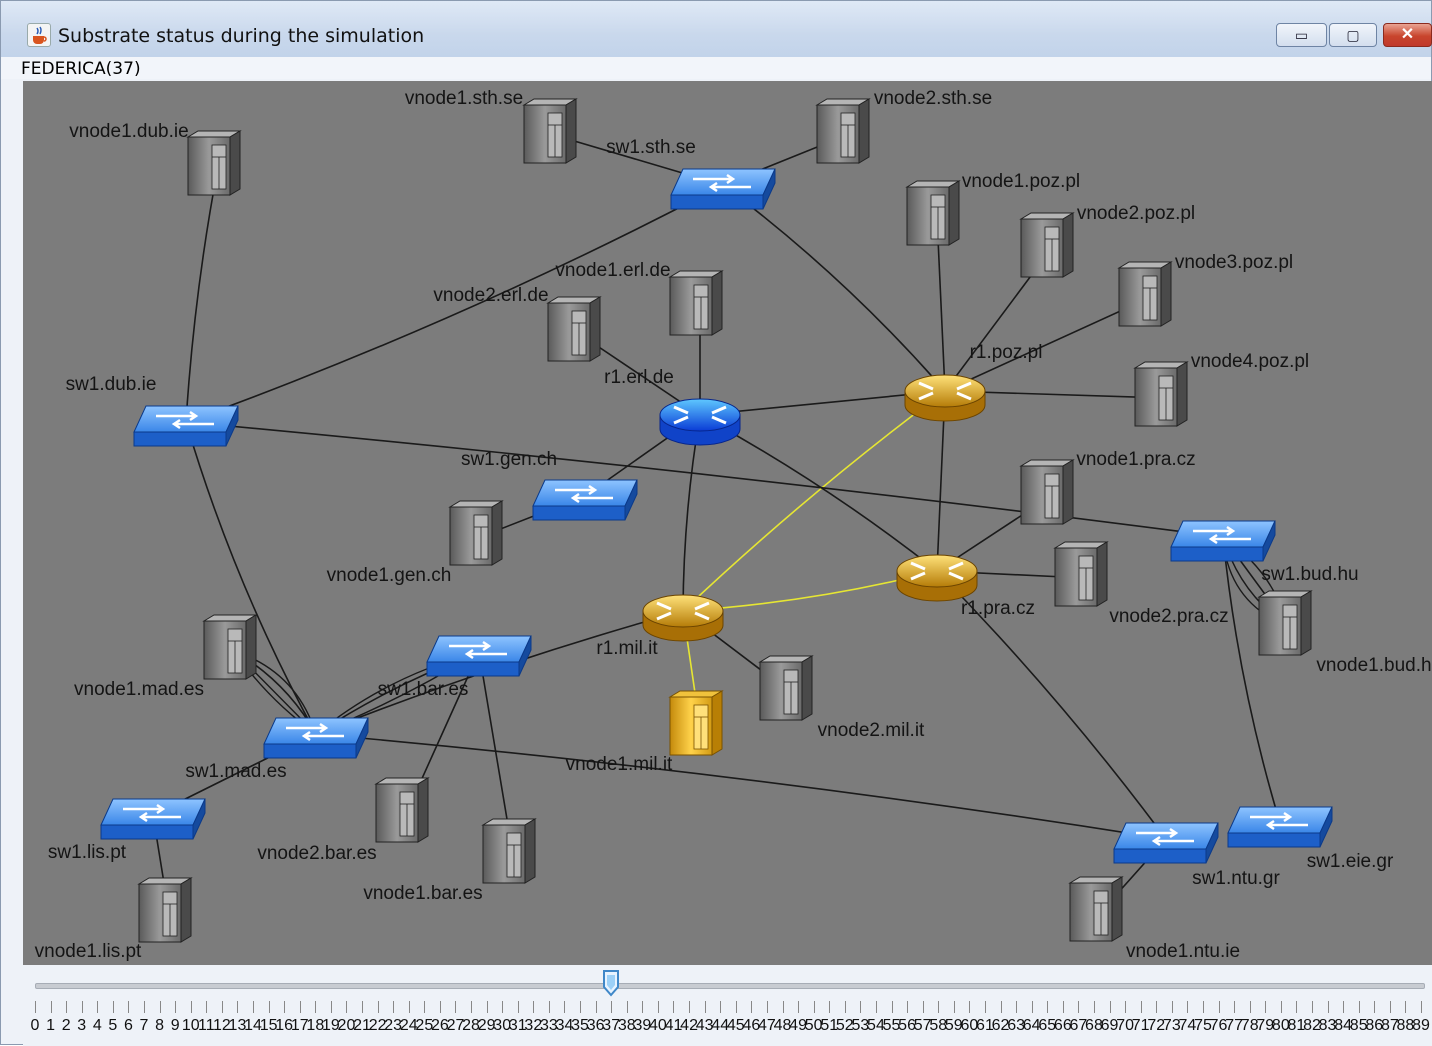 This screenshot has width=1432, height=1046. I want to click on node-vnode1.dub.ie, so click(214, 163).